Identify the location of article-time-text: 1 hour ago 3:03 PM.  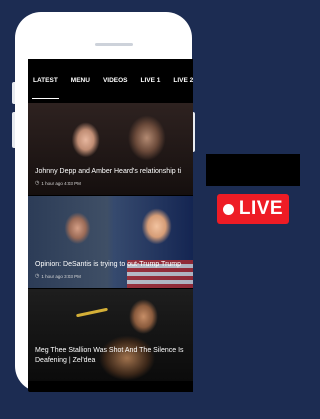
(61, 276).